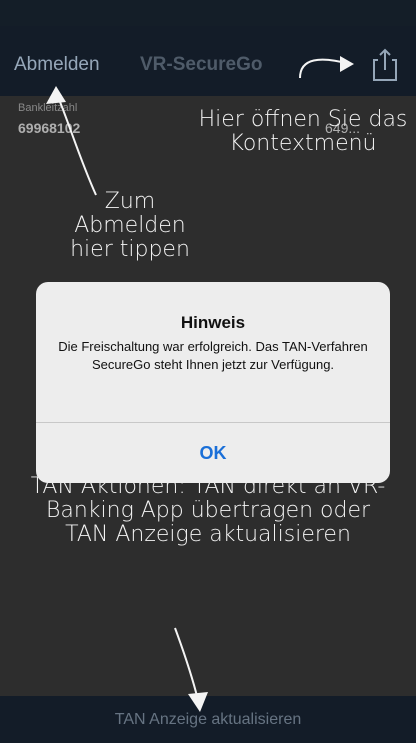 This screenshot has height=743, width=416. What do you see at coordinates (347, 64) in the screenshot?
I see `arrow-to-share-head` at bounding box center [347, 64].